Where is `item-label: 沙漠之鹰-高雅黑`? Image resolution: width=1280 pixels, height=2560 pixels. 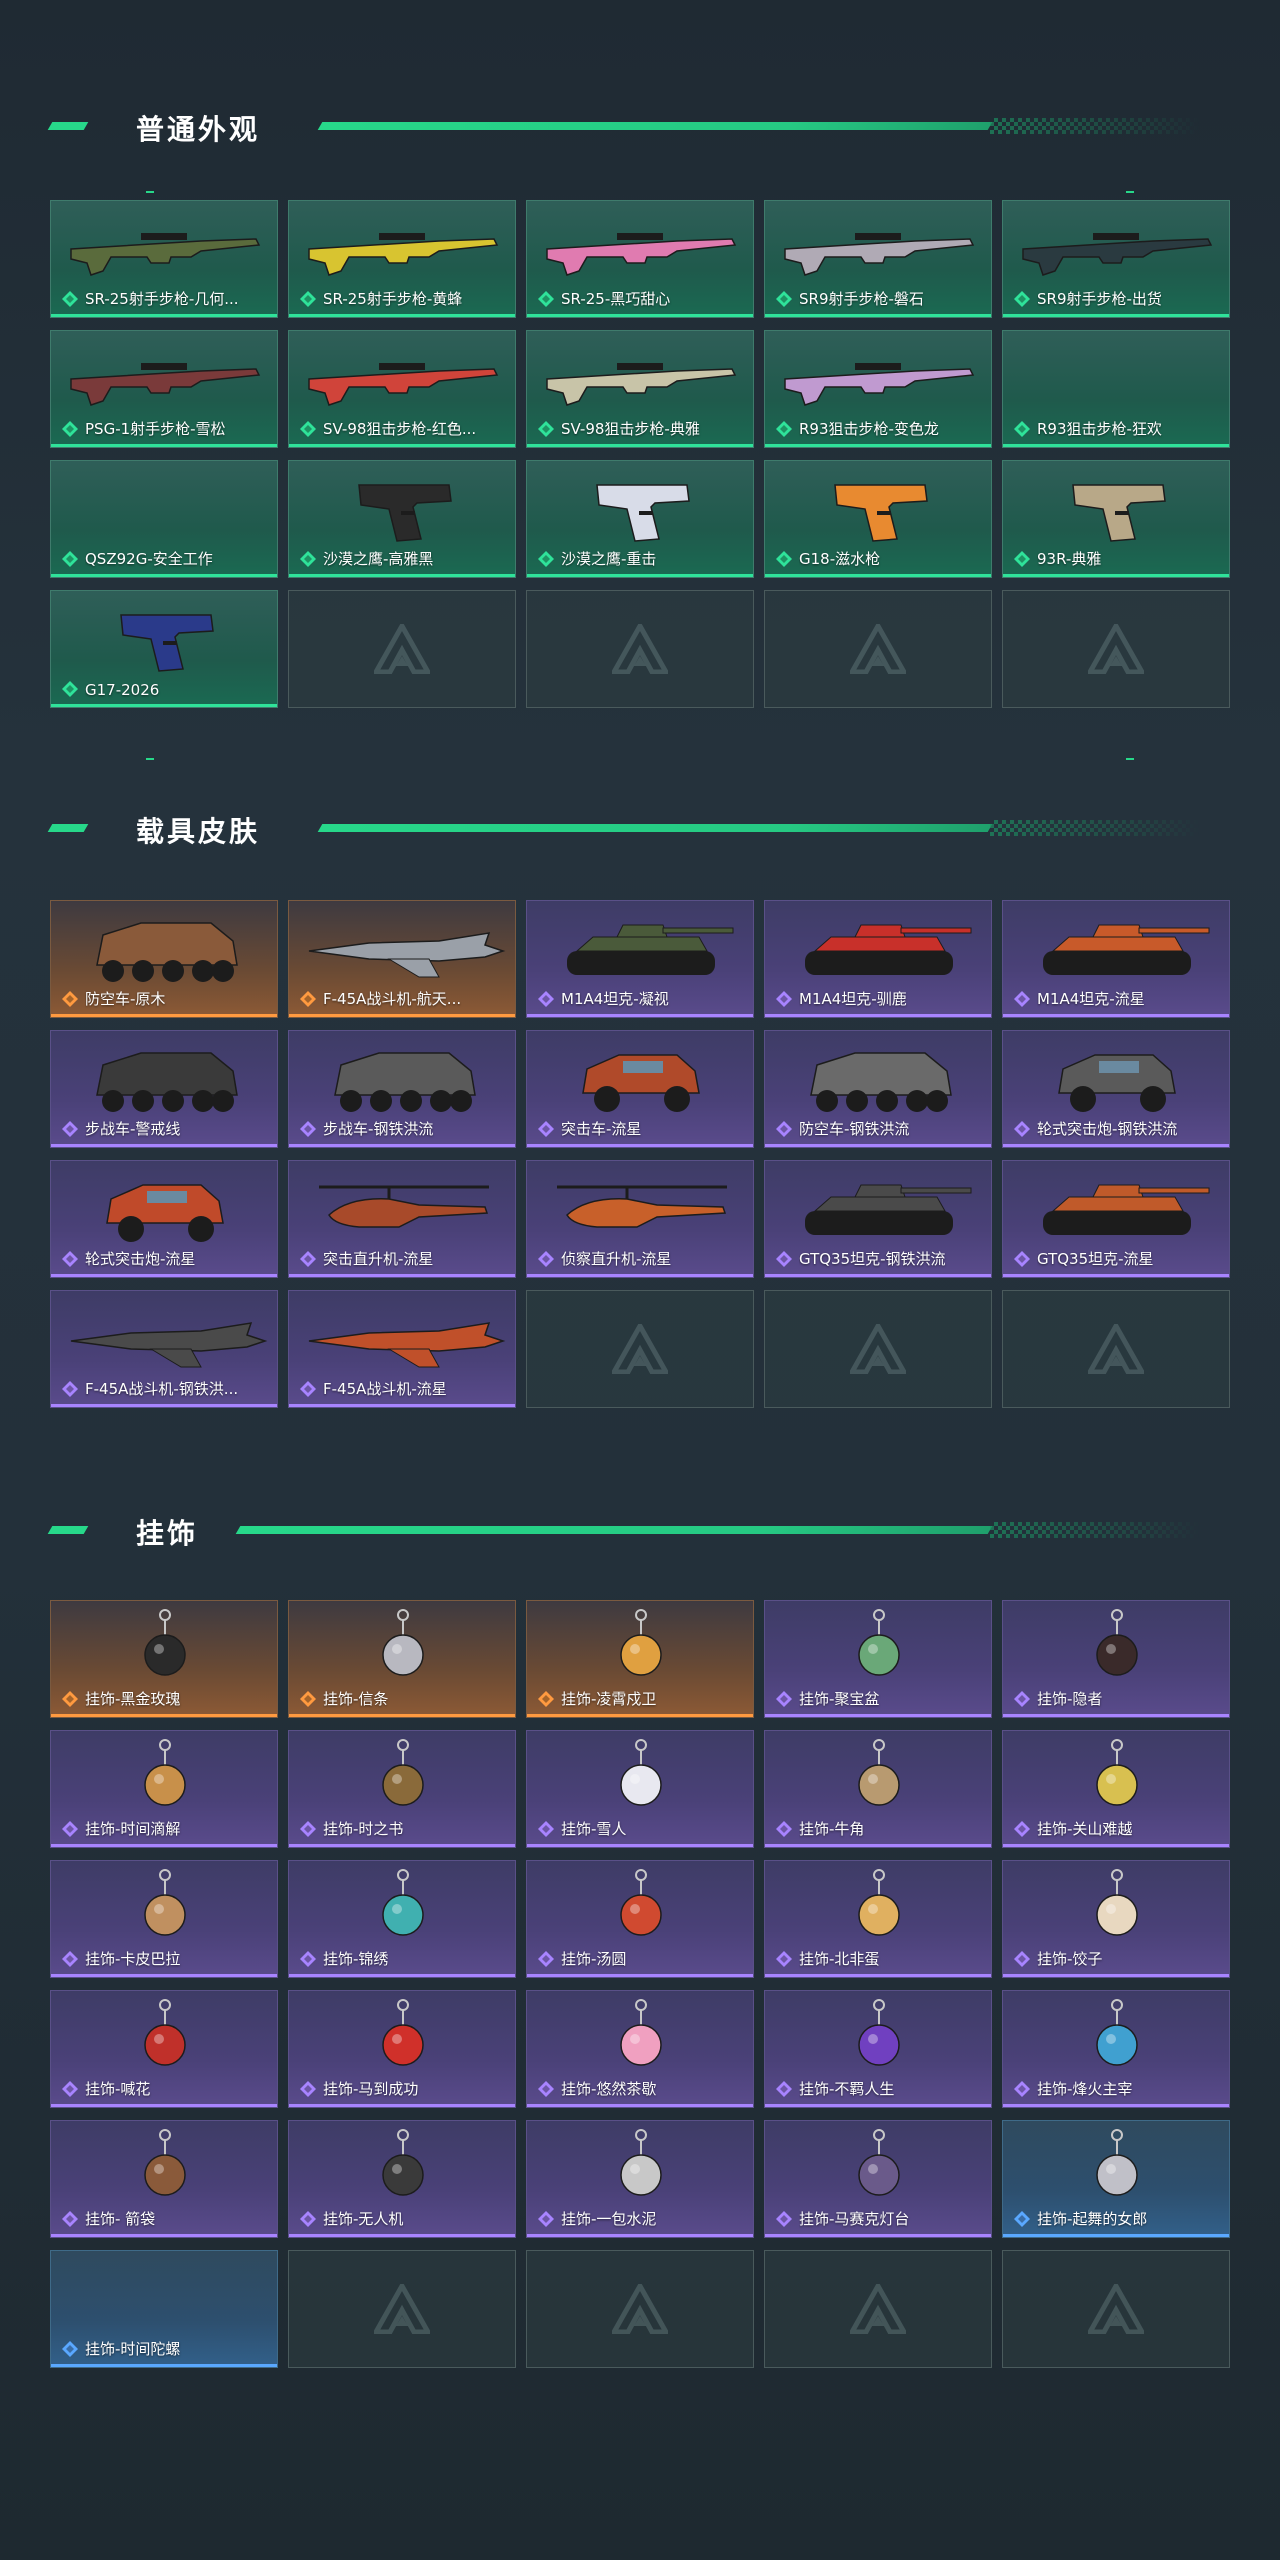
item-label: 沙漠之鹰-高雅黑 is located at coordinates (378, 559).